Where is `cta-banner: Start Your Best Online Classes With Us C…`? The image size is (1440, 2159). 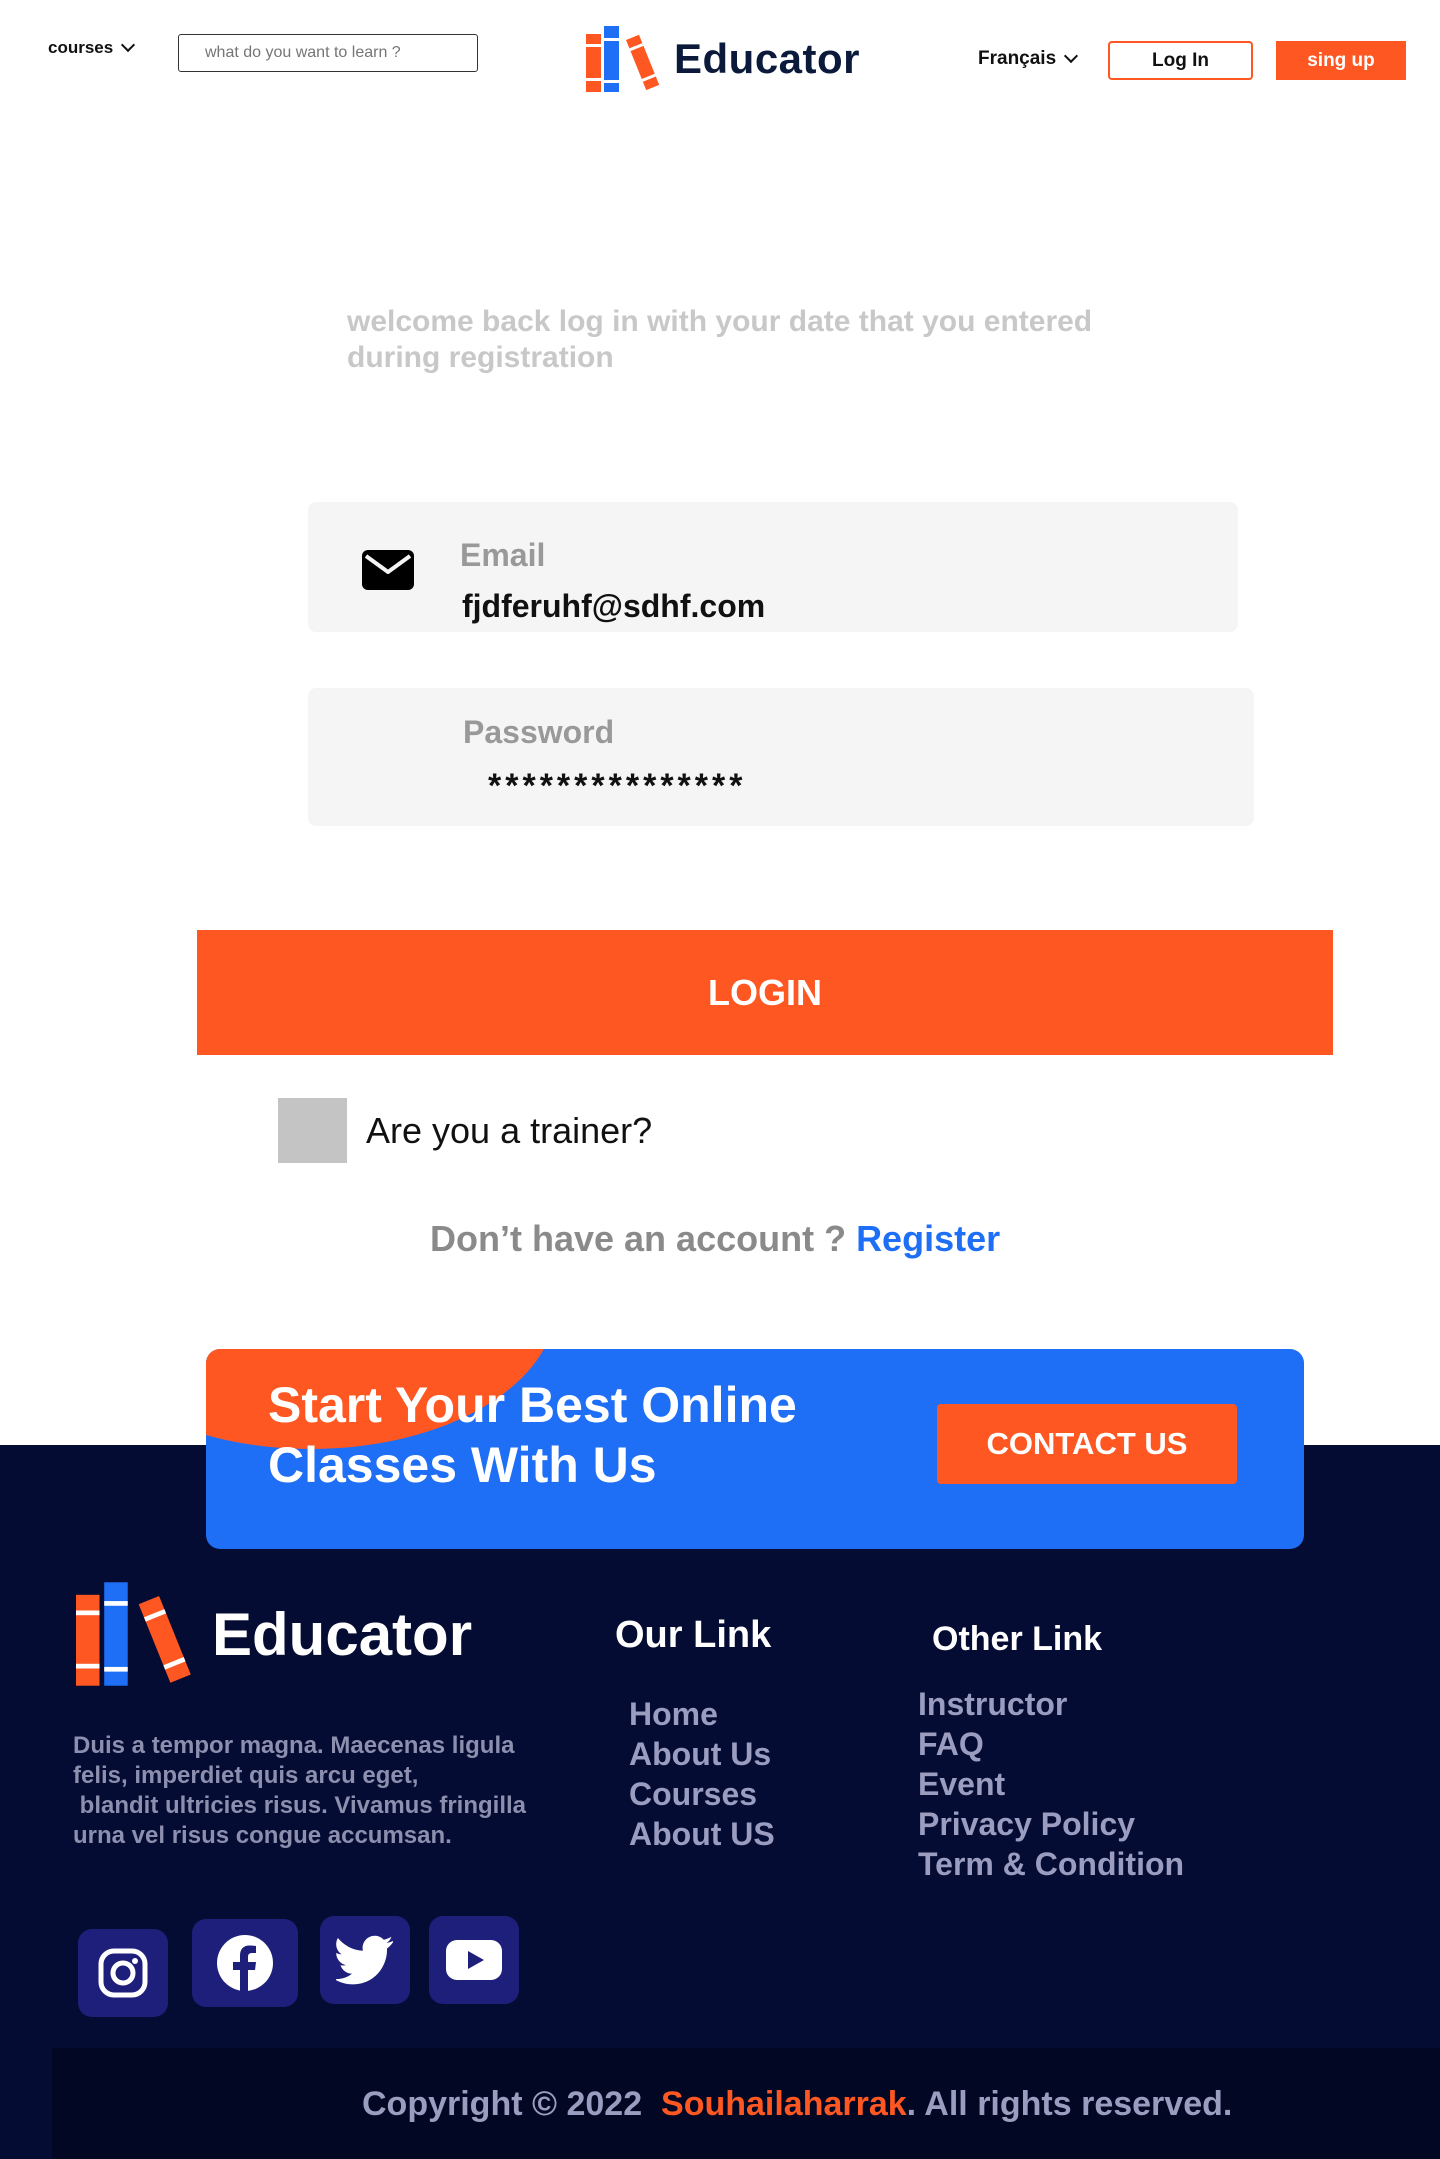
cta-banner: Start Your Best Online Classes With Us C… is located at coordinates (755, 1449).